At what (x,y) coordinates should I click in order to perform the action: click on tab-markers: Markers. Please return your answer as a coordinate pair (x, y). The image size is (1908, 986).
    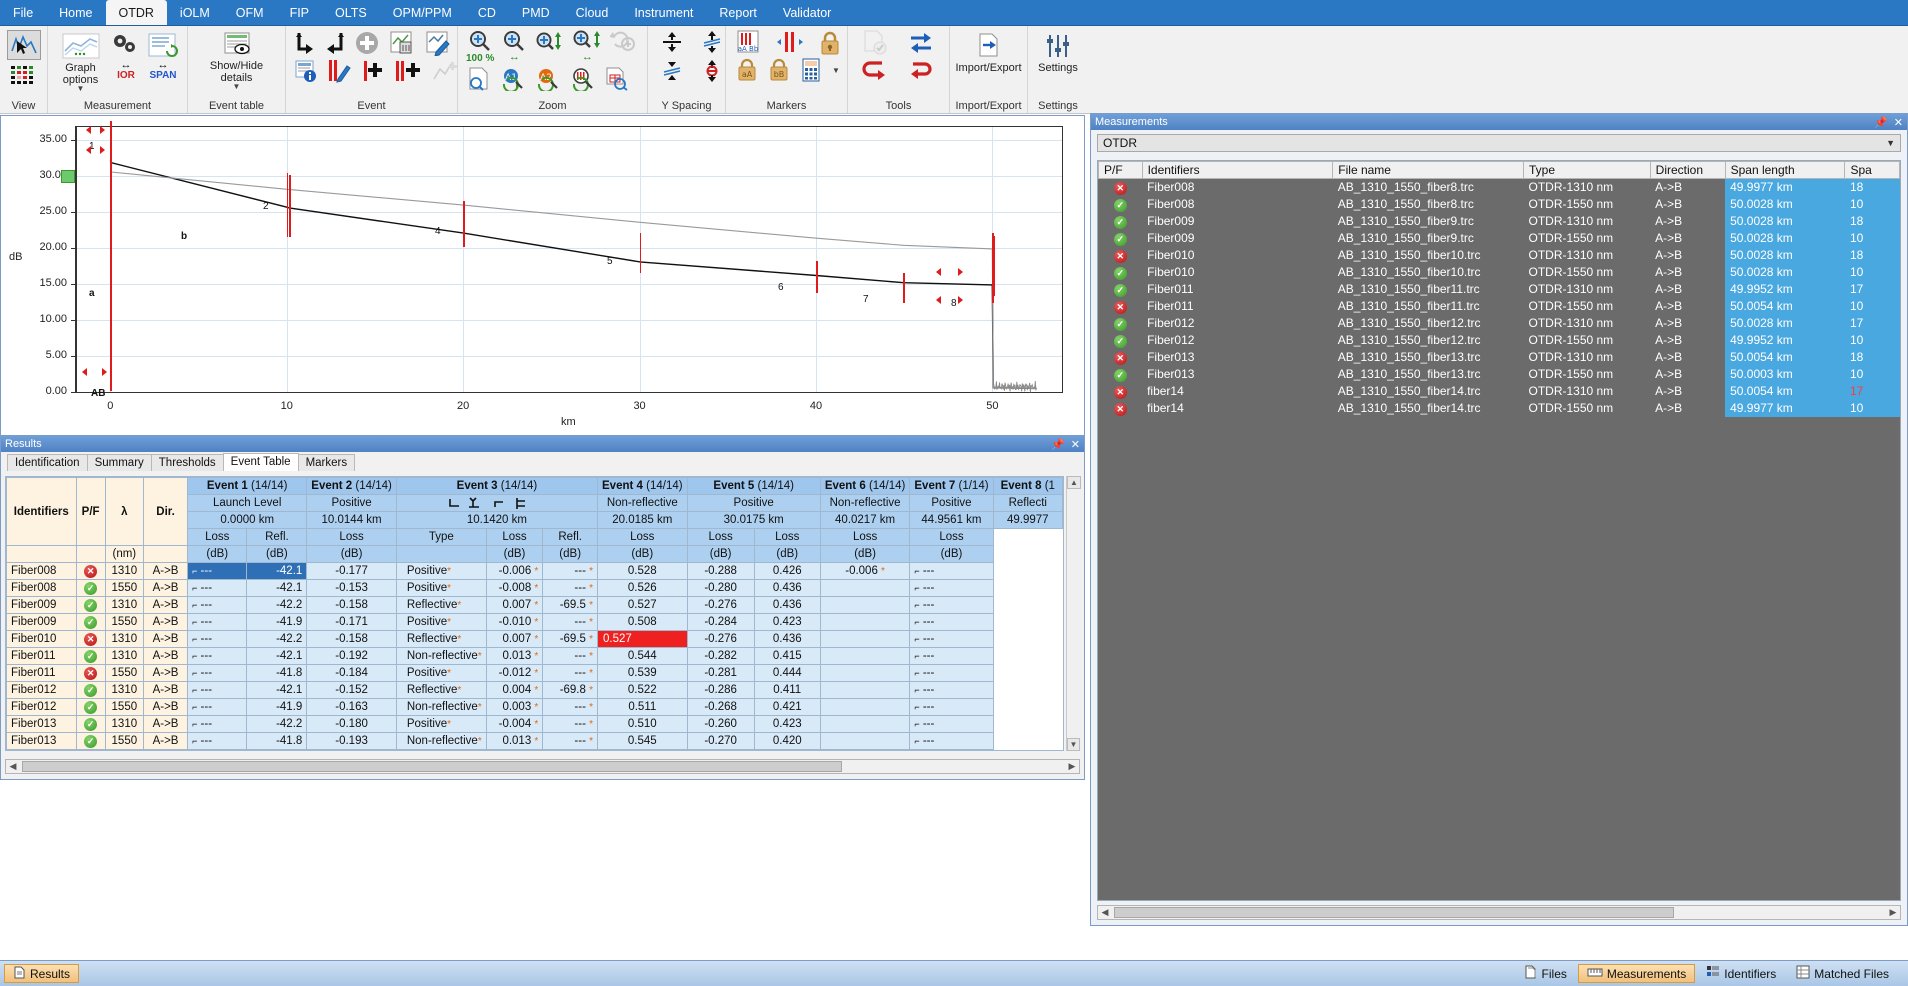
    Looking at the image, I should click on (326, 462).